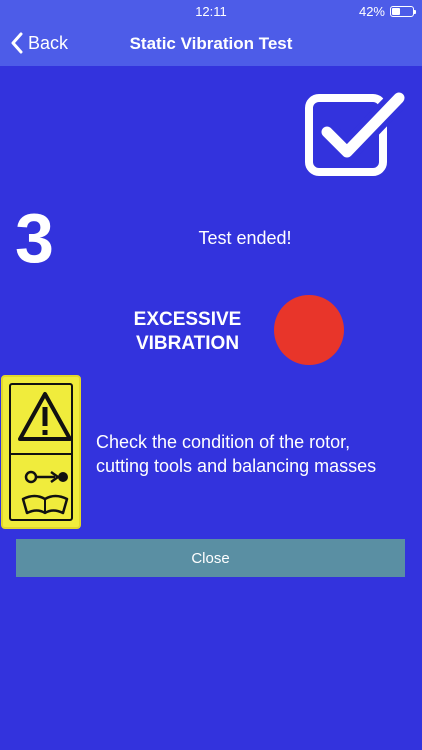 The height and width of the screenshot is (750, 422). What do you see at coordinates (34, 238) in the screenshot?
I see `step-number: 3` at bounding box center [34, 238].